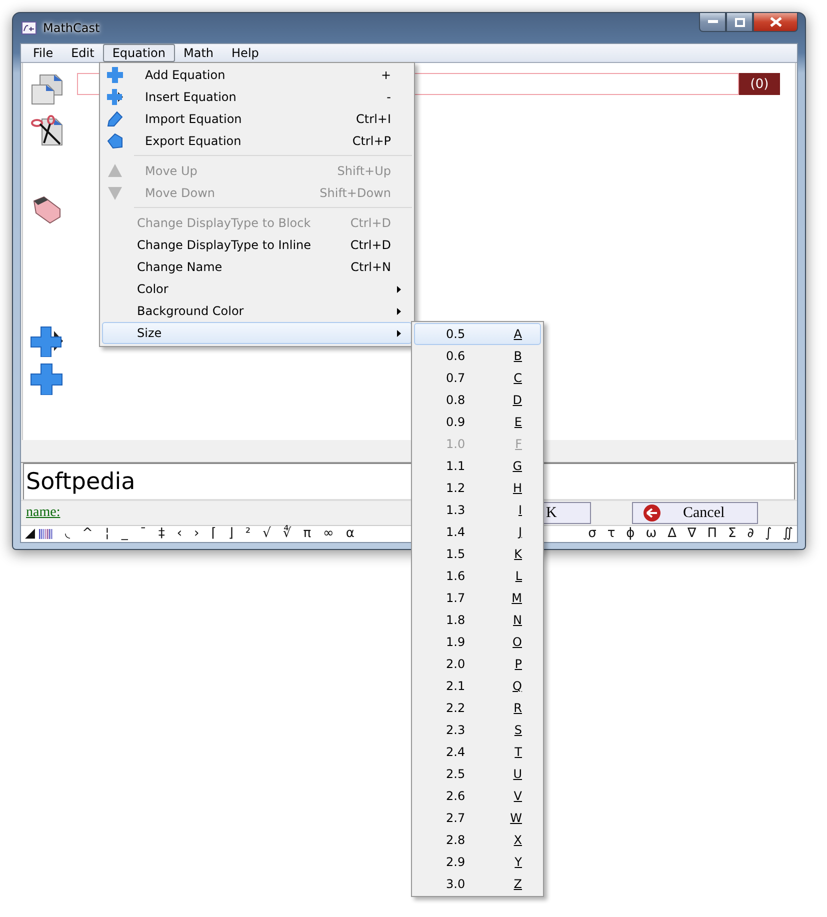 This screenshot has height=917, width=827. What do you see at coordinates (759, 84) in the screenshot?
I see `equation-count: (0)` at bounding box center [759, 84].